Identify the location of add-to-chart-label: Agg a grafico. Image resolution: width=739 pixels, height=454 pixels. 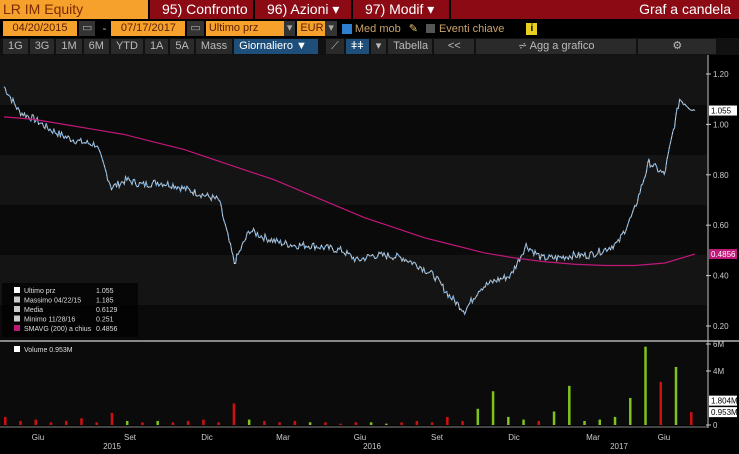
(562, 46).